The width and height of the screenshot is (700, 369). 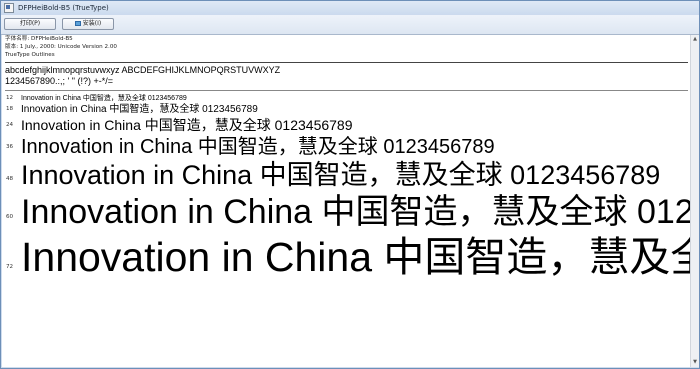 What do you see at coordinates (695, 362) in the screenshot?
I see `scroll-down-arrow-icon: ▼` at bounding box center [695, 362].